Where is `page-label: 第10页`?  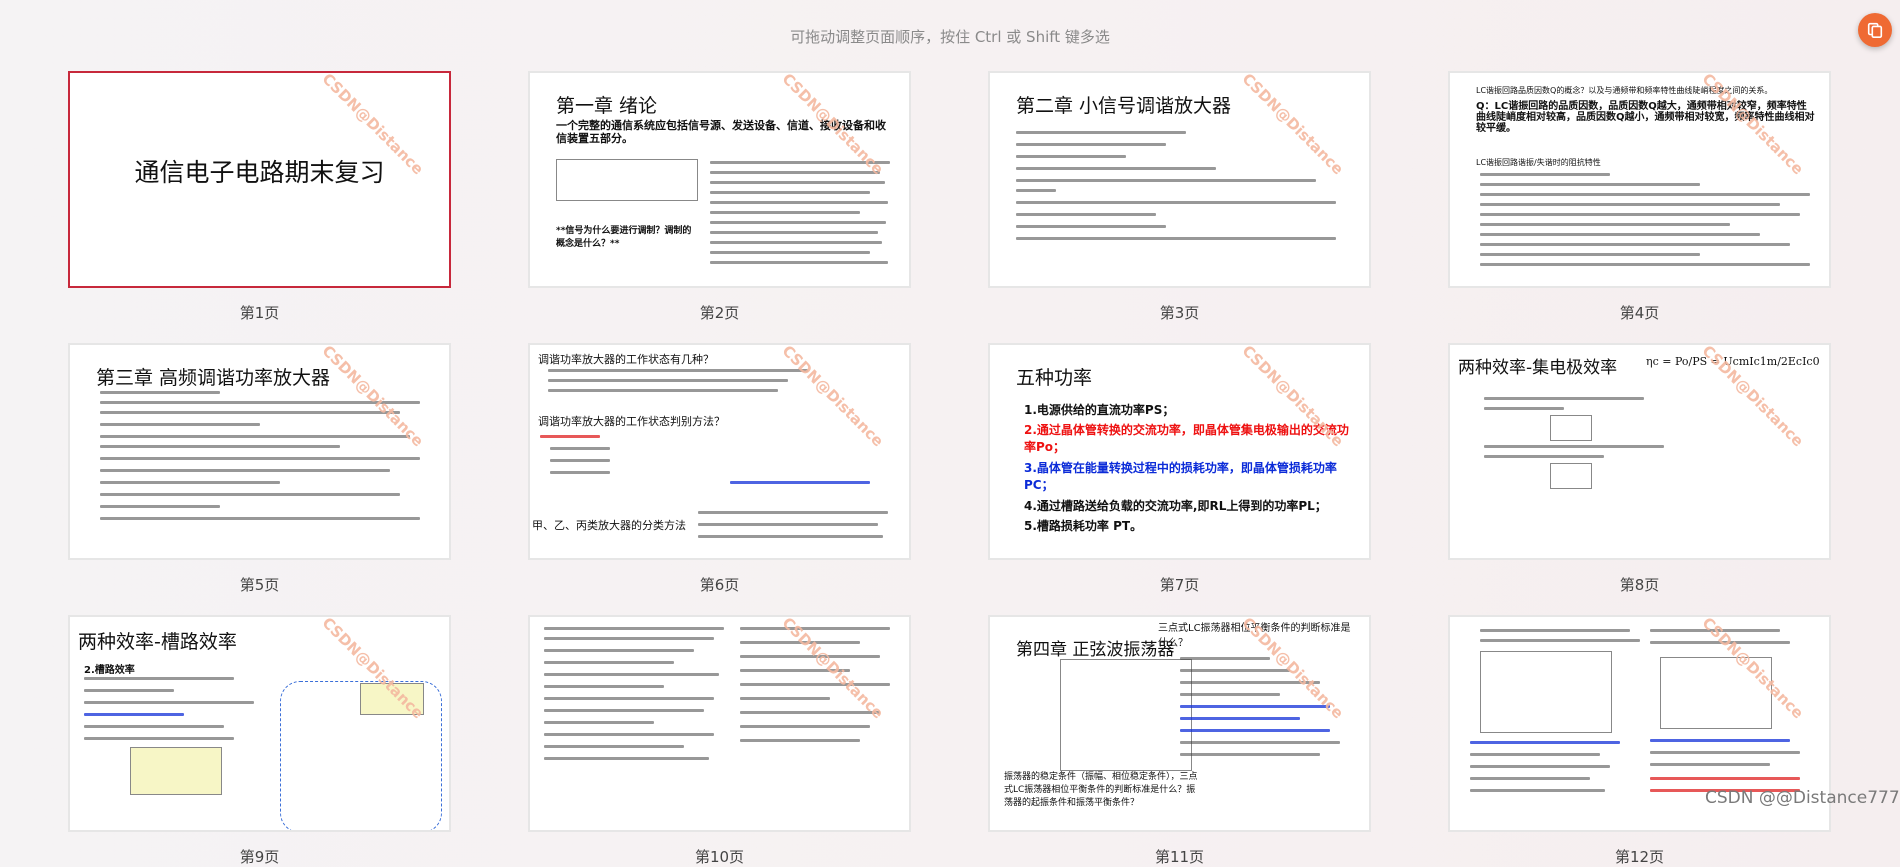
page-label: 第10页 is located at coordinates (719, 857).